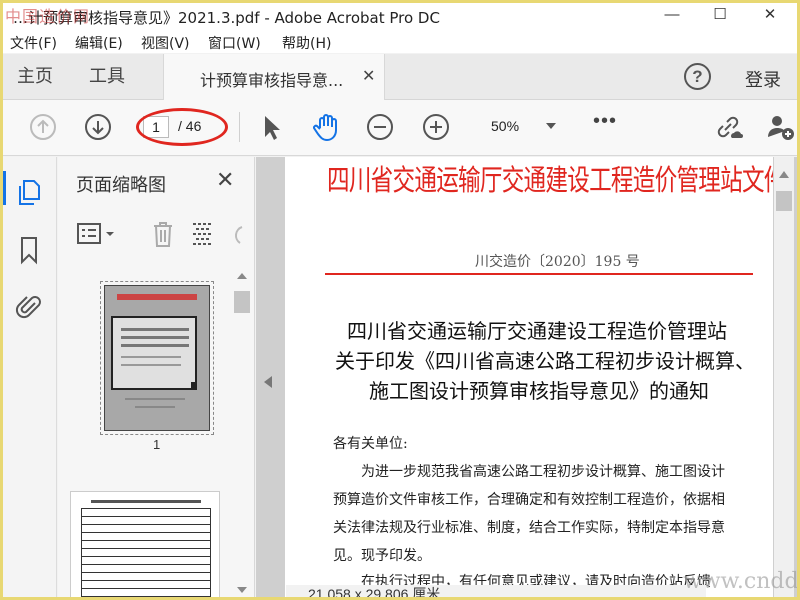  Describe the element at coordinates (30, 377) in the screenshot. I see `left-rail` at that location.